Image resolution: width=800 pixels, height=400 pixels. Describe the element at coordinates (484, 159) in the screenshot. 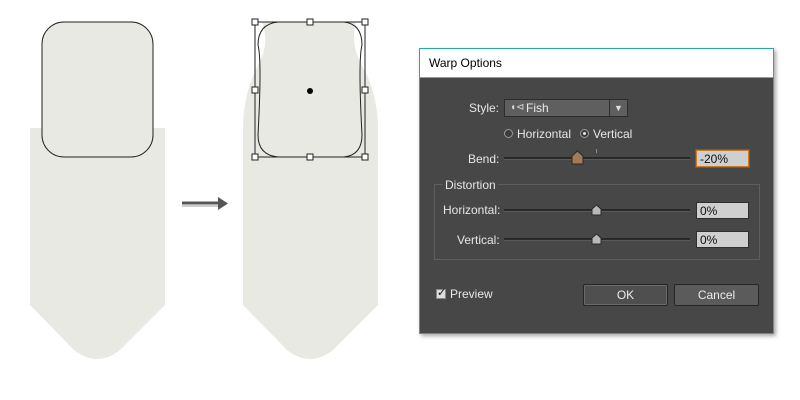

I see `bend-label: Bend:` at that location.